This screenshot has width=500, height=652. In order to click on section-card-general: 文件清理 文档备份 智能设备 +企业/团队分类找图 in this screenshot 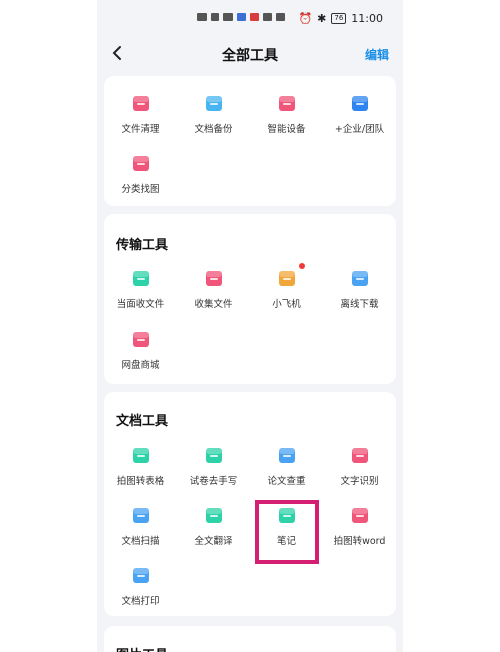, I will do `click(250, 141)`.